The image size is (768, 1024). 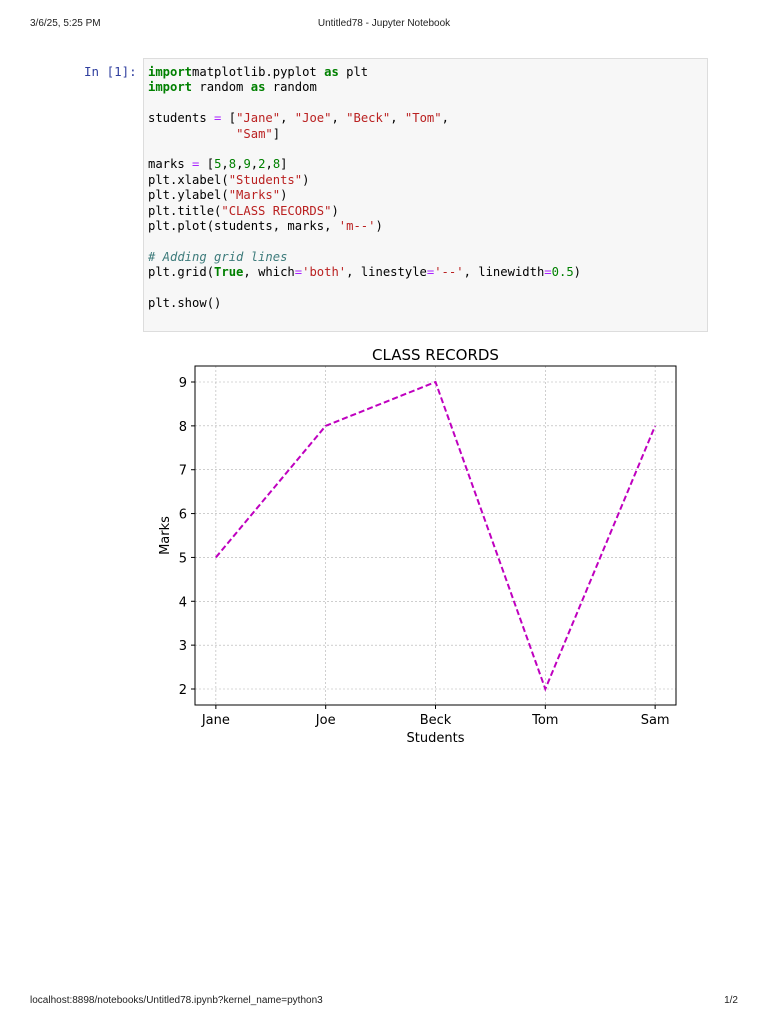 I want to click on code-token: students, so click(x=181, y=118).